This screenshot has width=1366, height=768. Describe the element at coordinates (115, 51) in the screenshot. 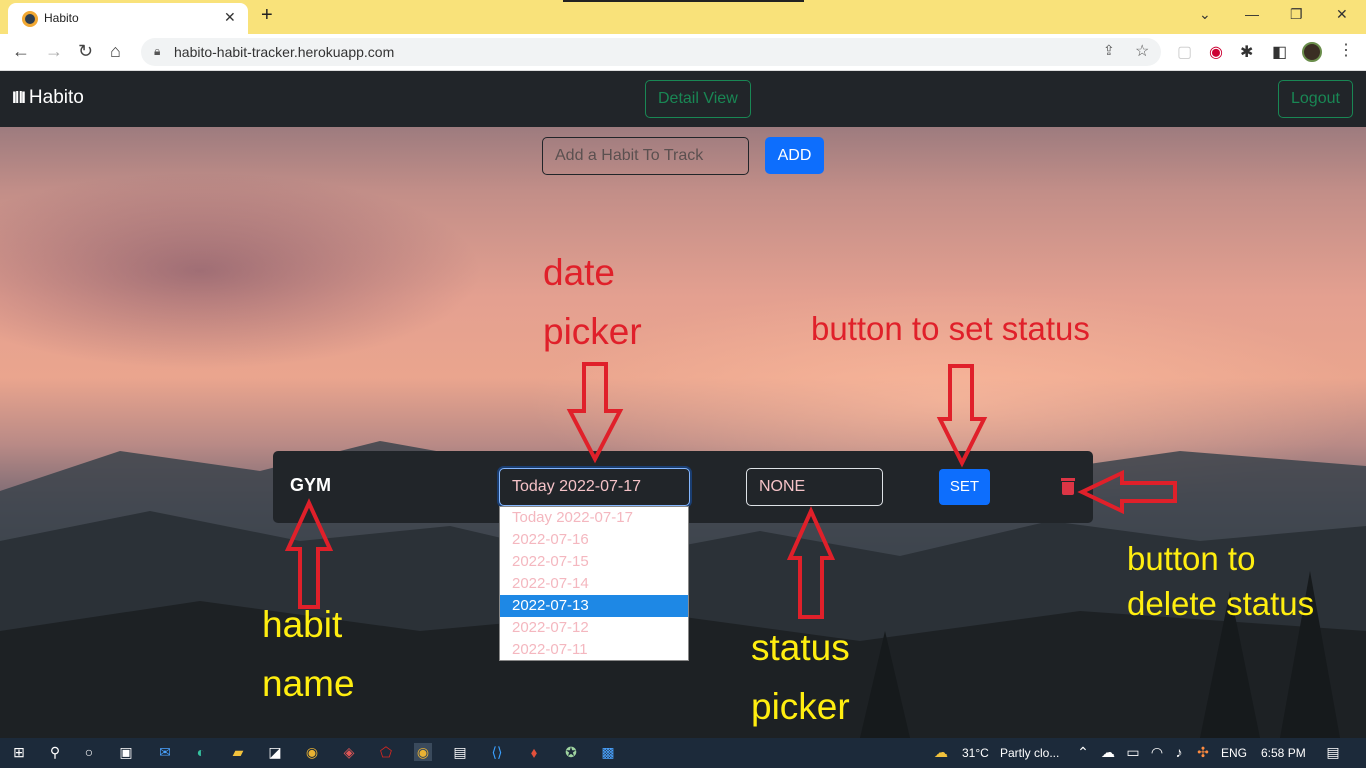

I see `home-icon: ⌂` at that location.